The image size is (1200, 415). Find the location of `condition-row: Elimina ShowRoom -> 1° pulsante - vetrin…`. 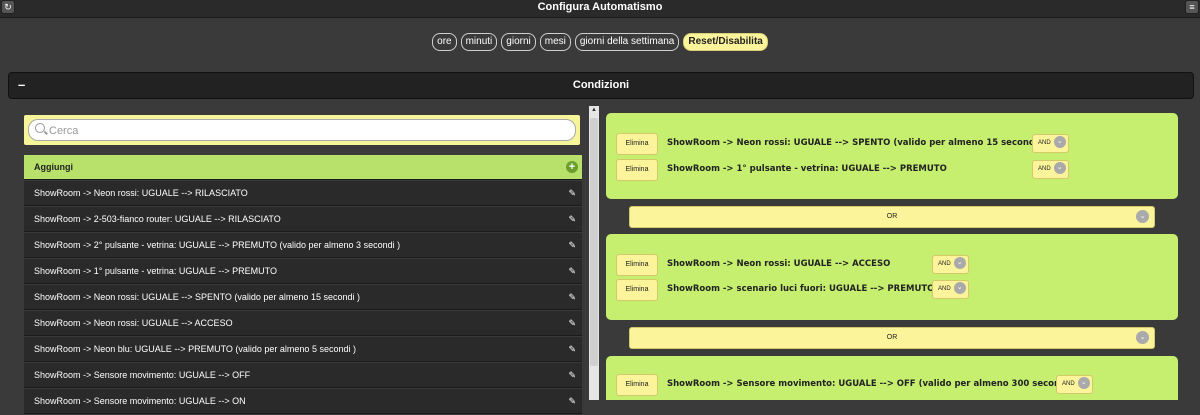

condition-row: Elimina ShowRoom -> 1° pulsante - vetrin… is located at coordinates (896, 171).